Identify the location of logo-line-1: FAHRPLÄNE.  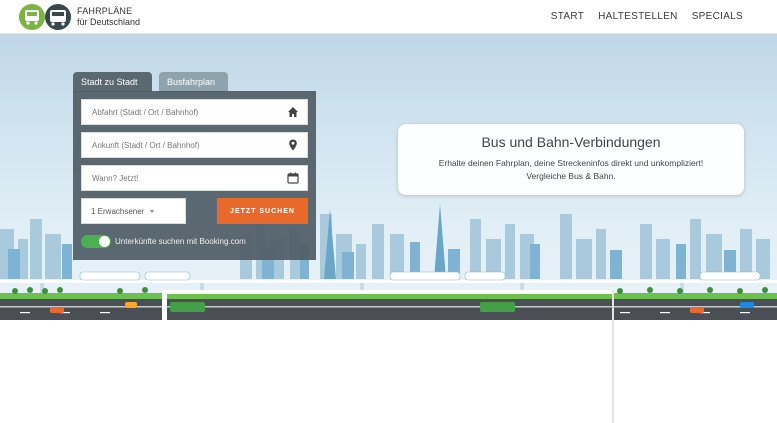
(105, 11).